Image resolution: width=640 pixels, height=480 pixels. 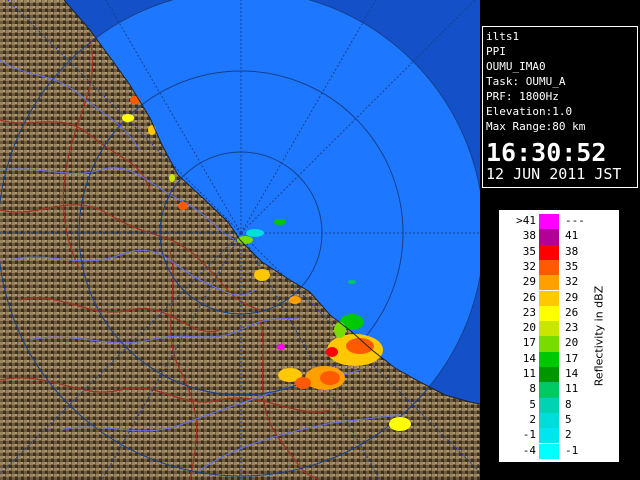 What do you see at coordinates (496, 51) in the screenshot?
I see `scan-mode: PPI` at bounding box center [496, 51].